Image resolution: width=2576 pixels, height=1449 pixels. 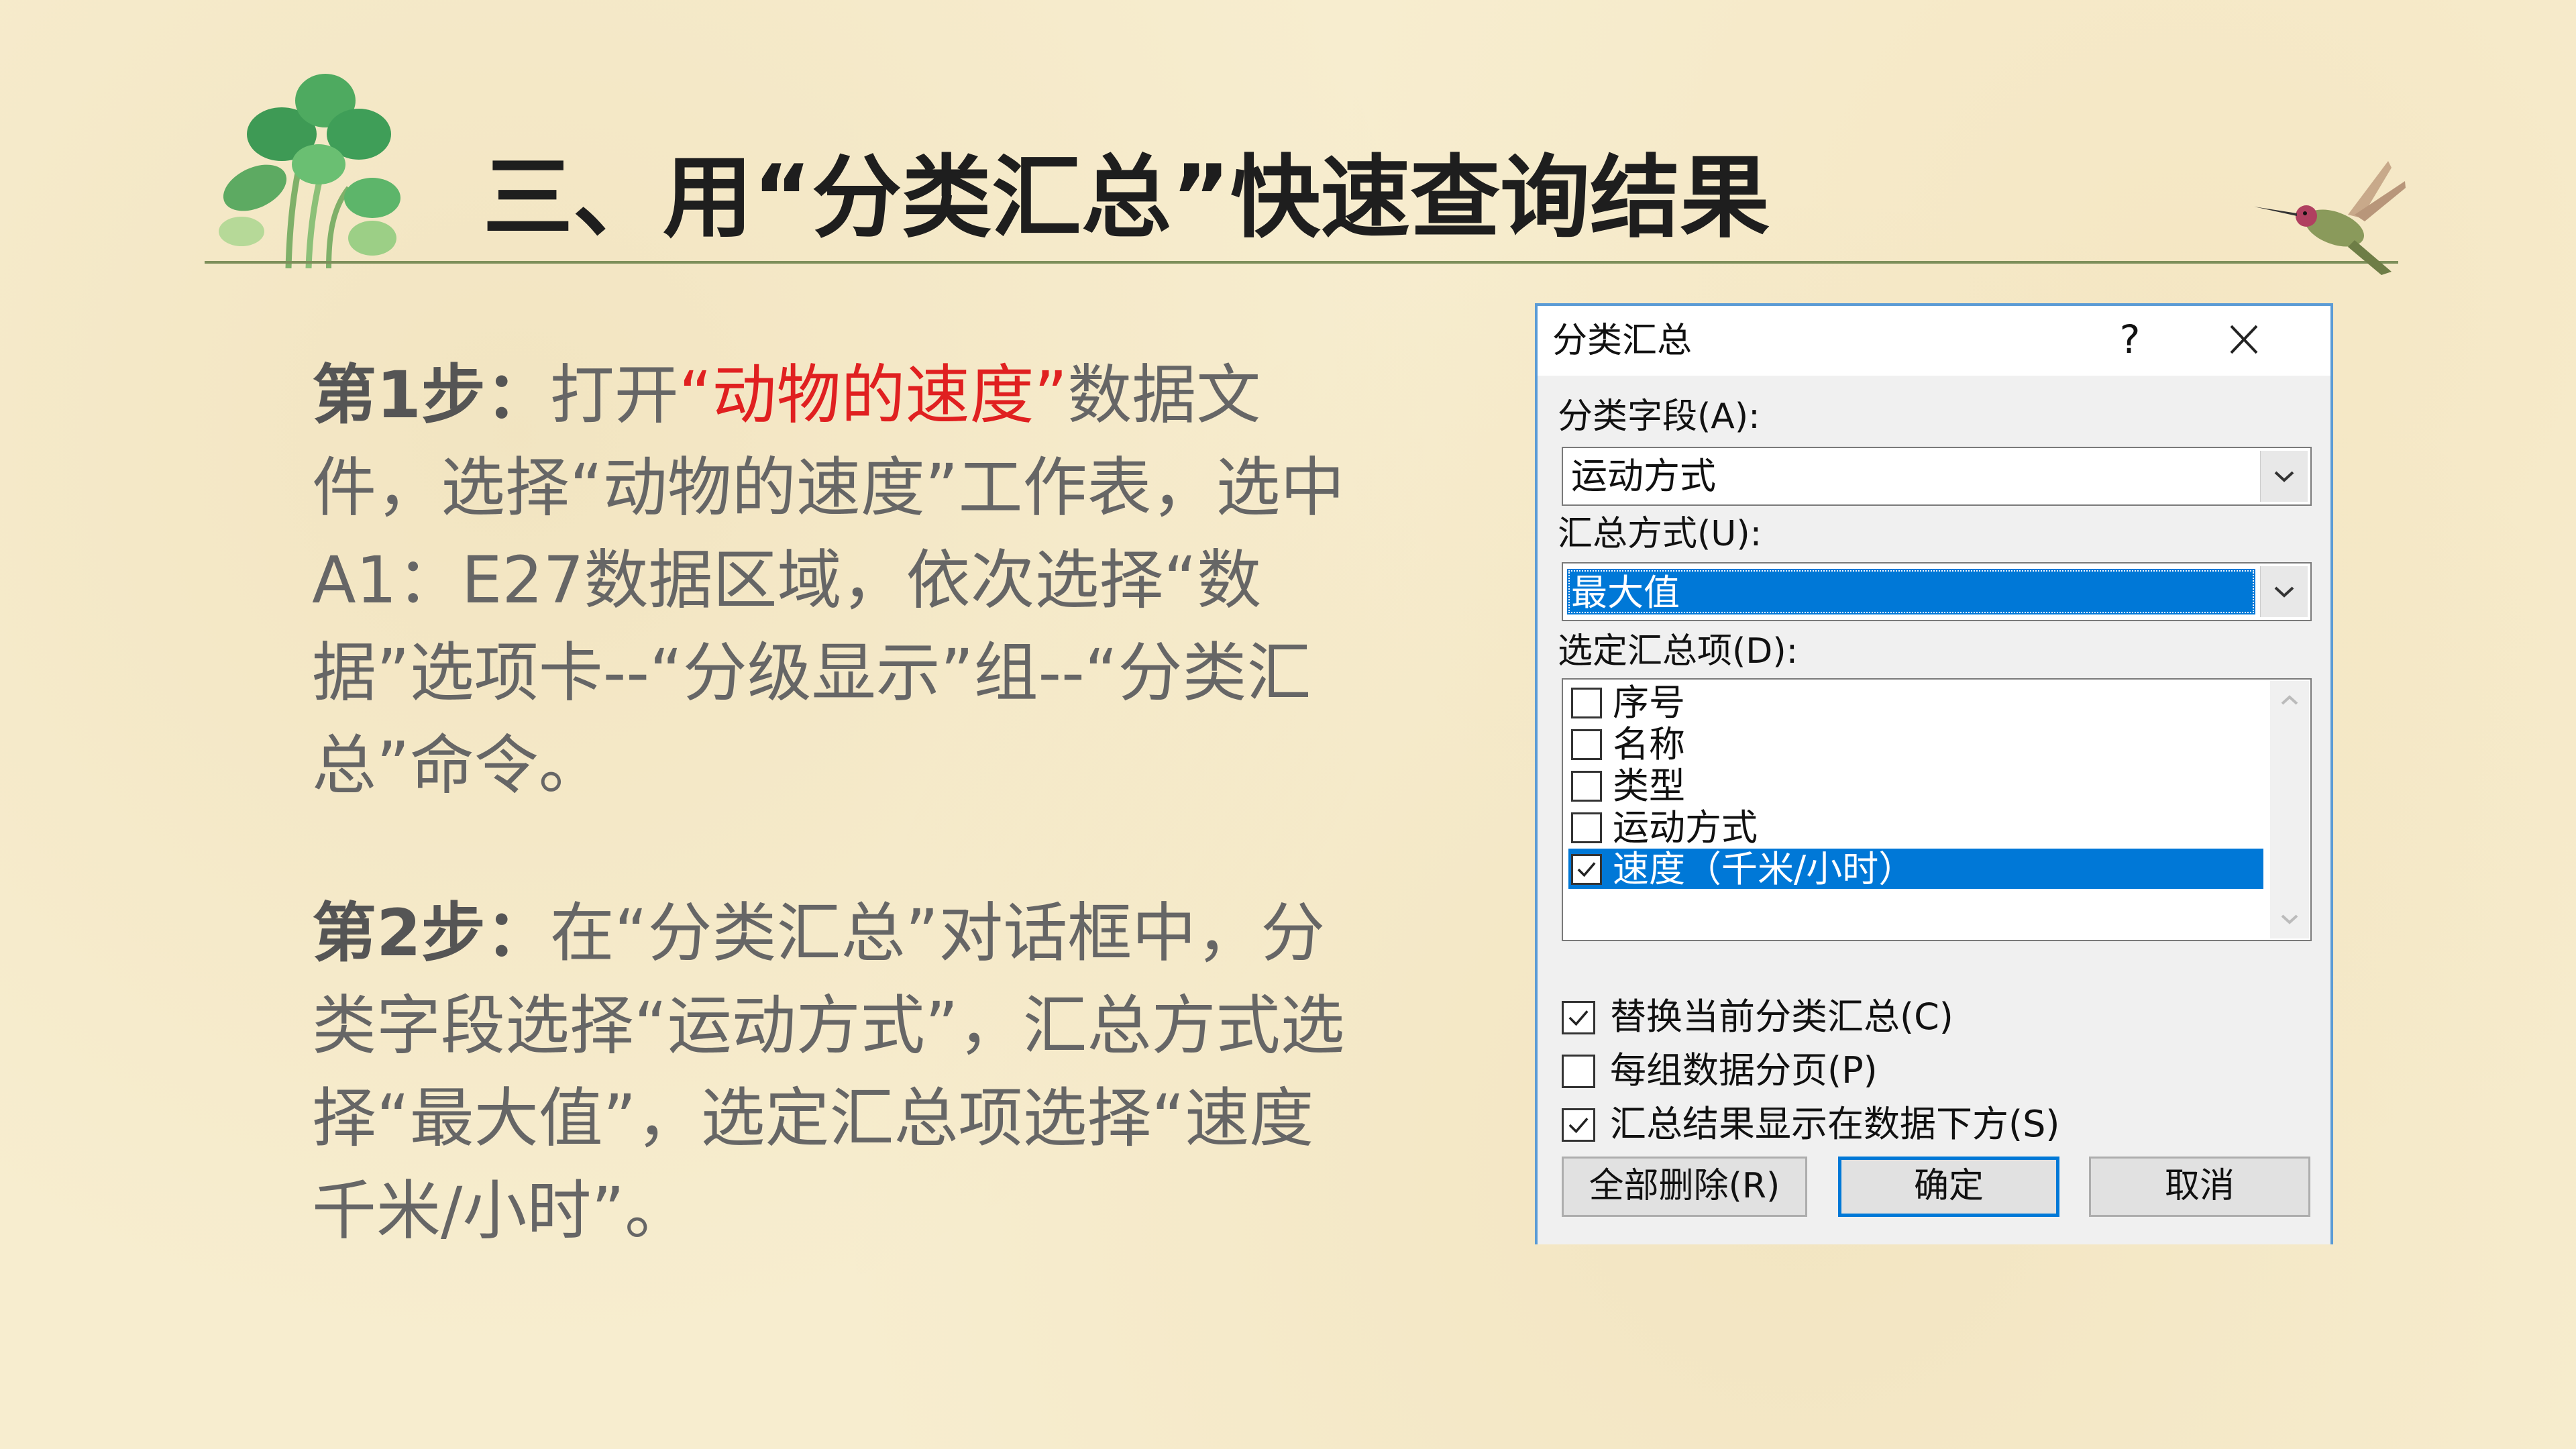 I want to click on list-item: 运动方式, so click(x=1915, y=828).